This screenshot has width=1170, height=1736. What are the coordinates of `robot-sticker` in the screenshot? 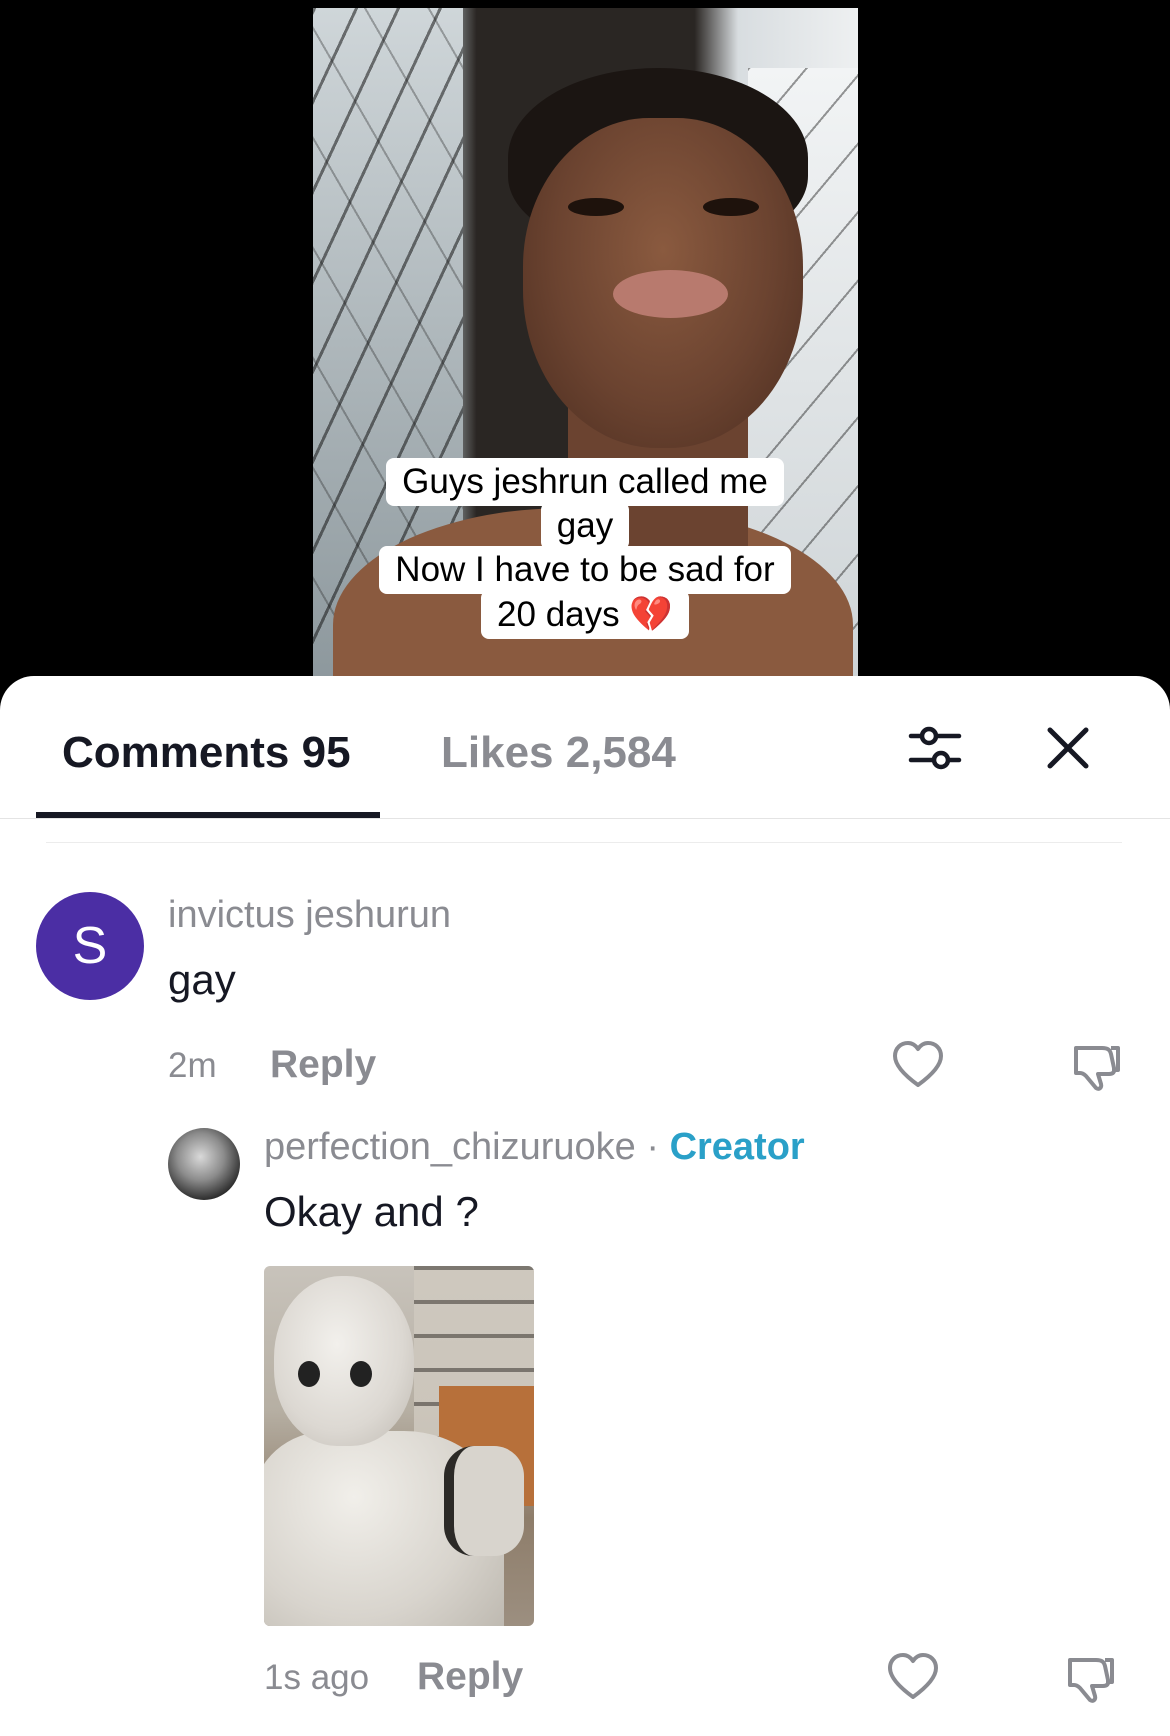 It's located at (399, 1446).